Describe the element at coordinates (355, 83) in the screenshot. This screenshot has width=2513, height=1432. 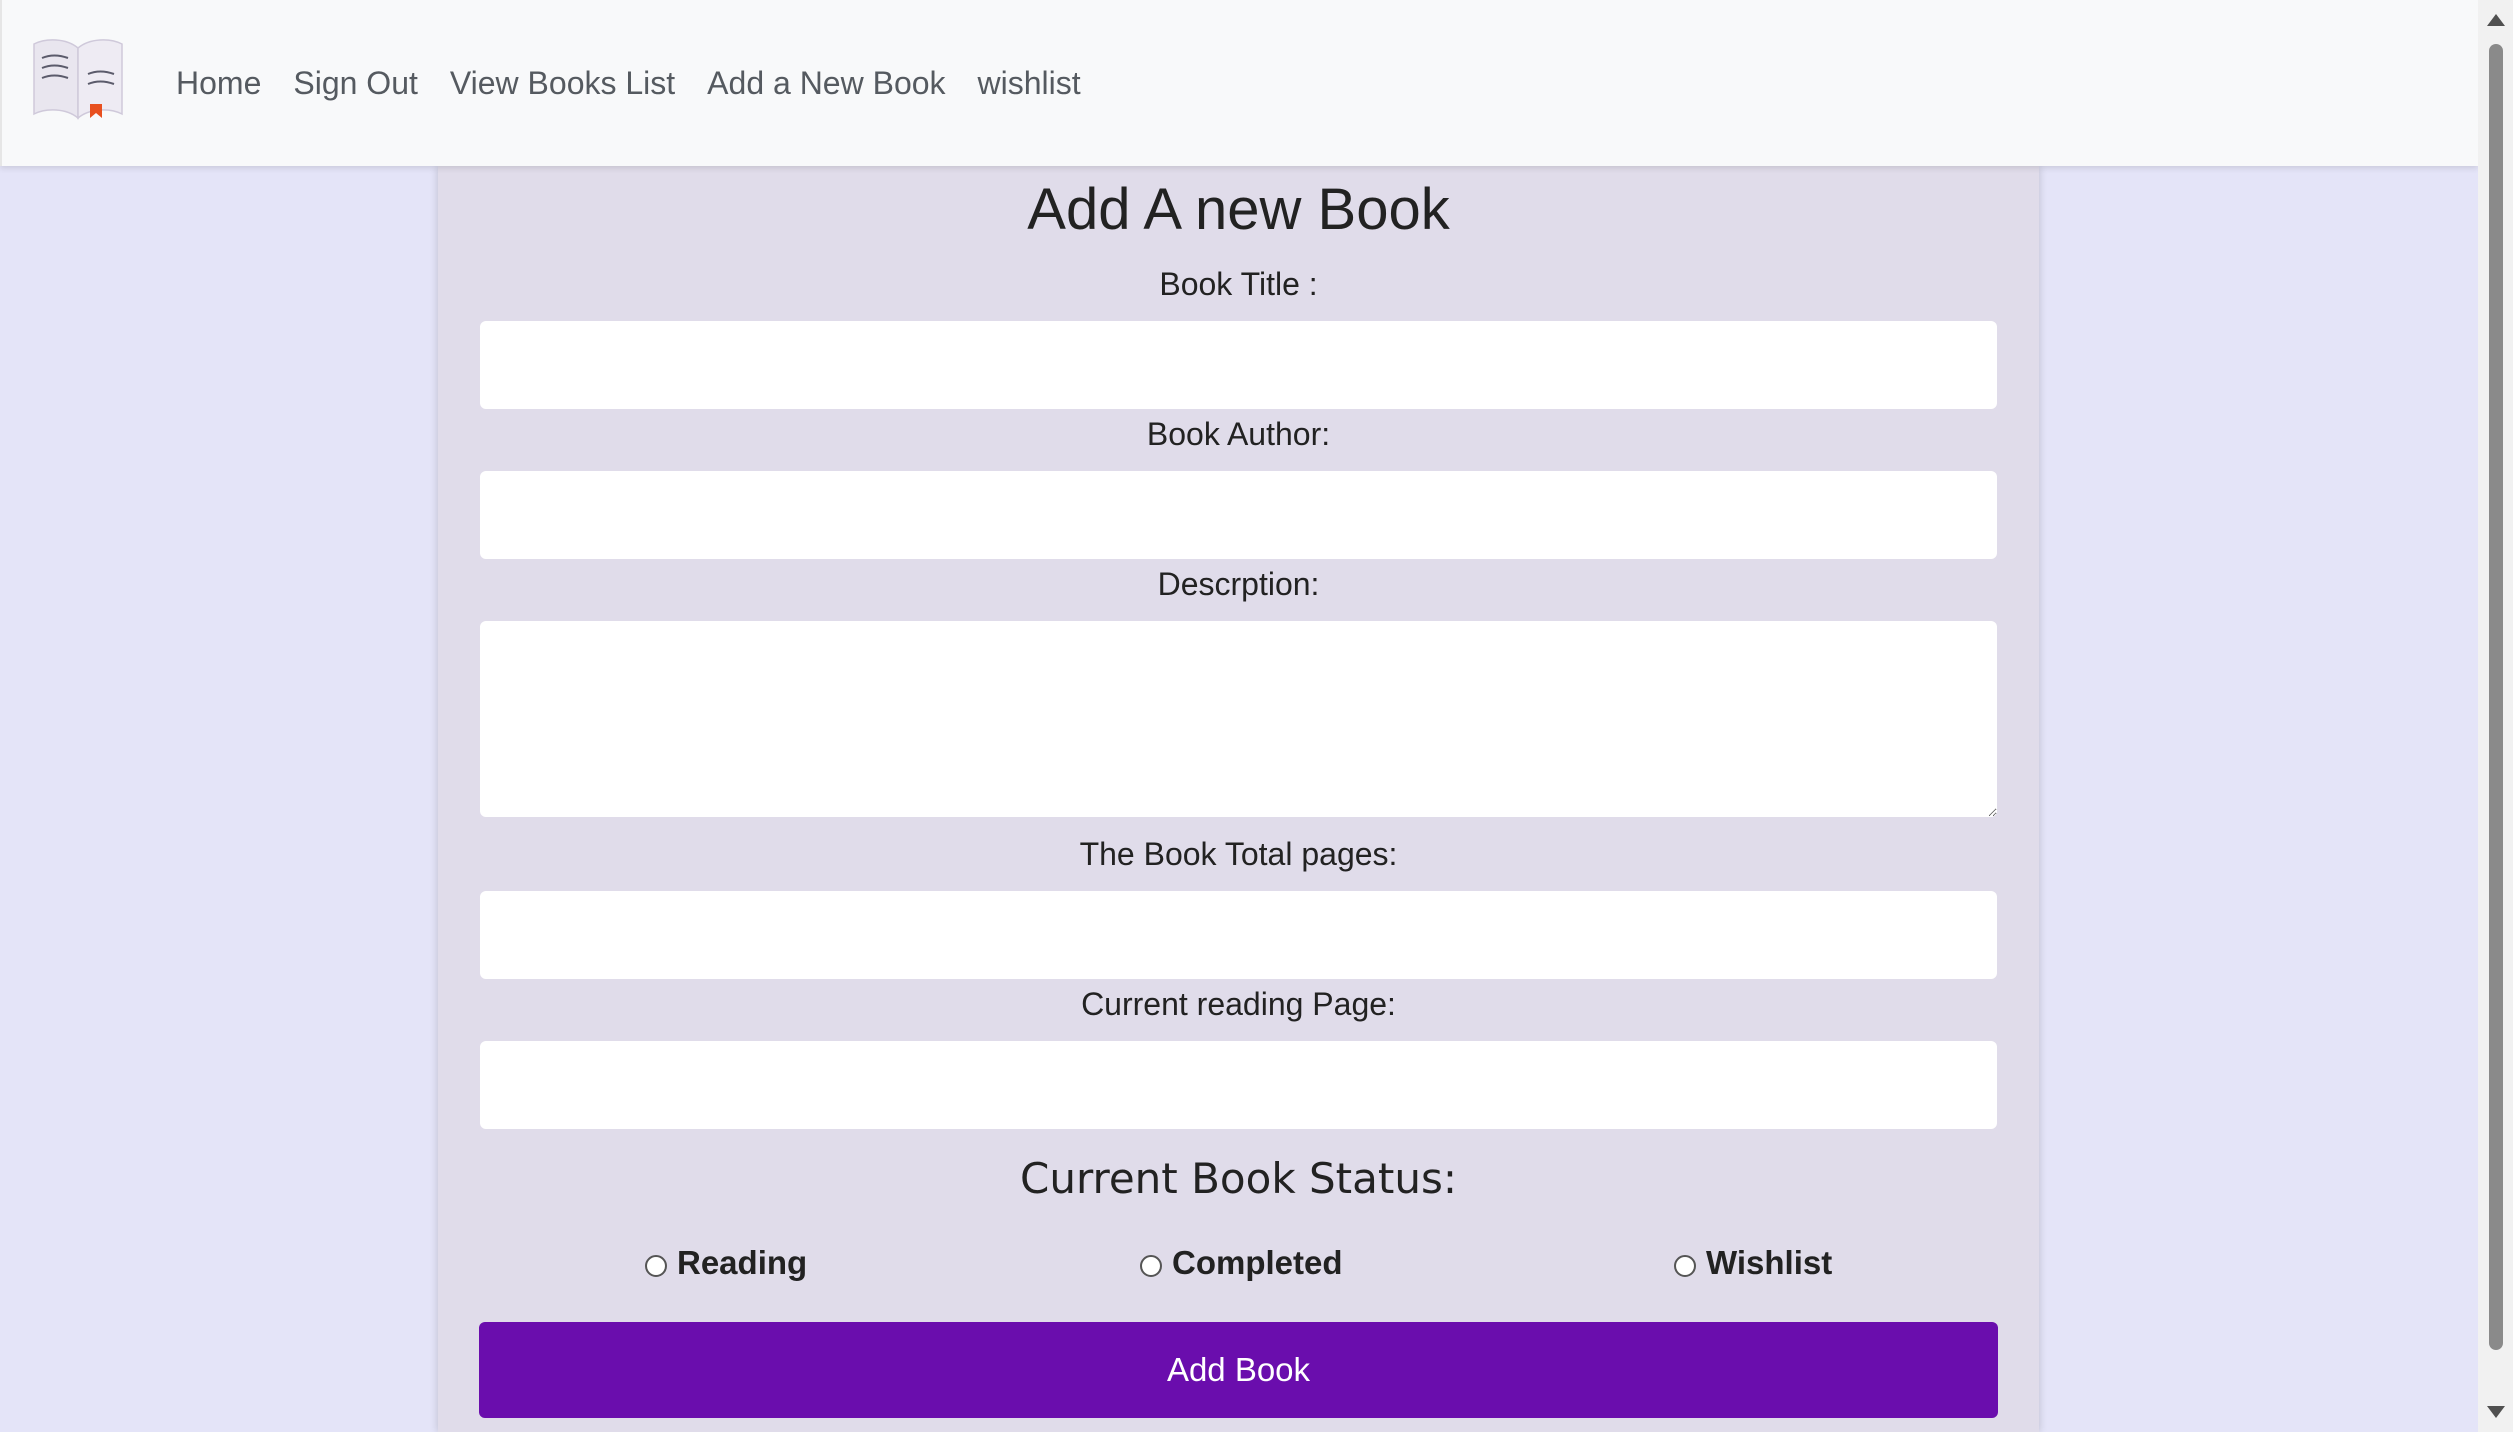
I see `nav-link-sign-out: Sign Out` at that location.